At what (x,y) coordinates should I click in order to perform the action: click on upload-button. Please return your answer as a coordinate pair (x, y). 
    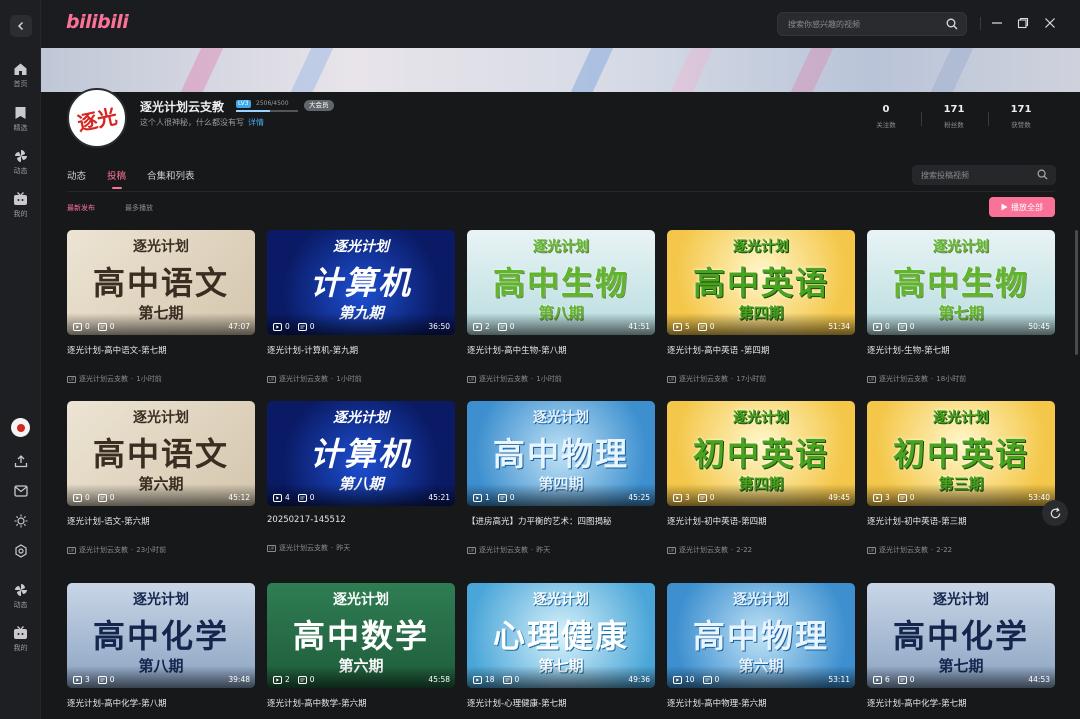
    Looking at the image, I should click on (20, 460).